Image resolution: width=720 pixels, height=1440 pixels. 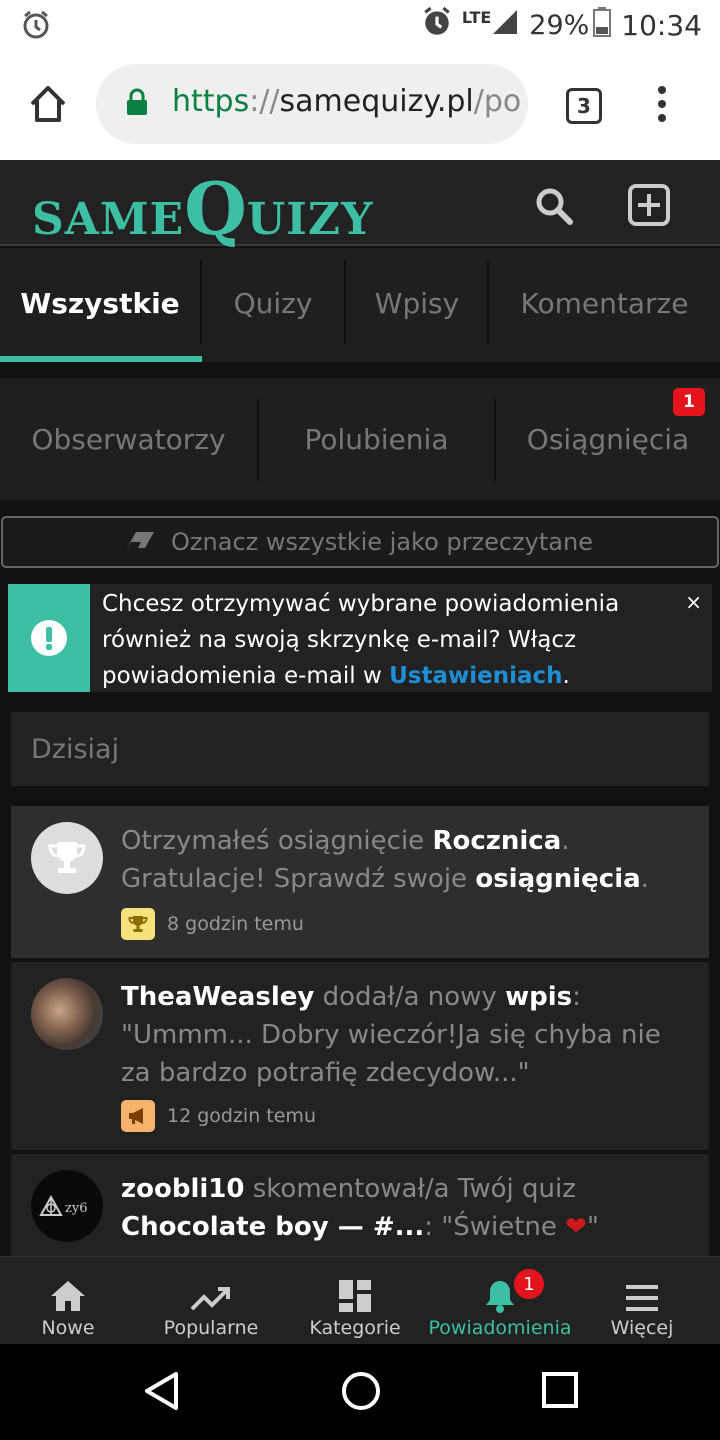 I want to click on battery-percent: 29%, so click(x=559, y=25).